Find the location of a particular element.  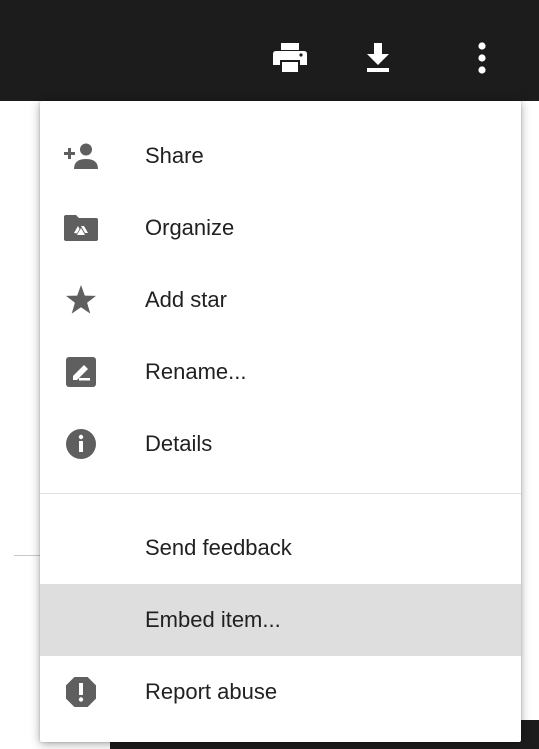

download-icon is located at coordinates (378, 57).